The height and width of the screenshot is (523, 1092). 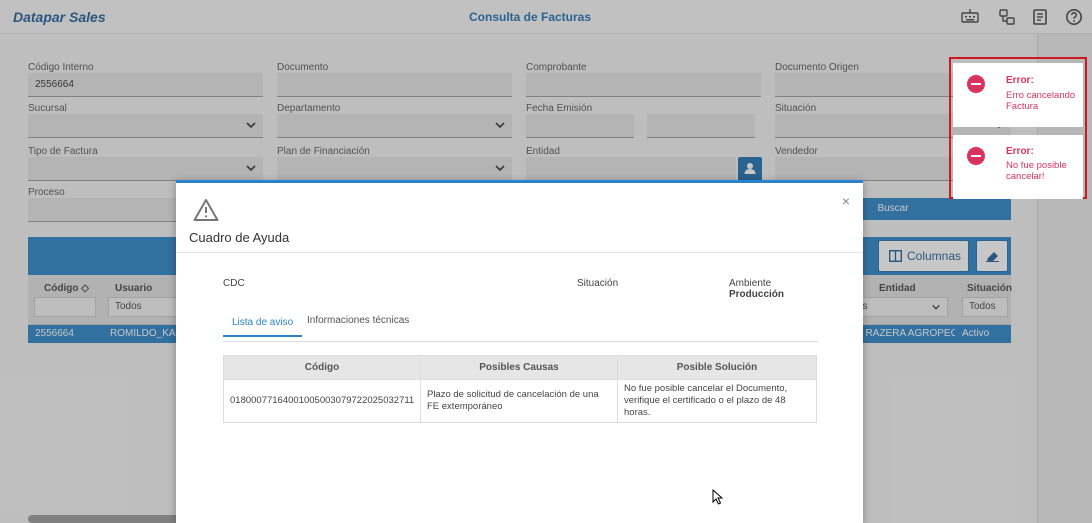 I want to click on close-button: ×, so click(x=846, y=201).